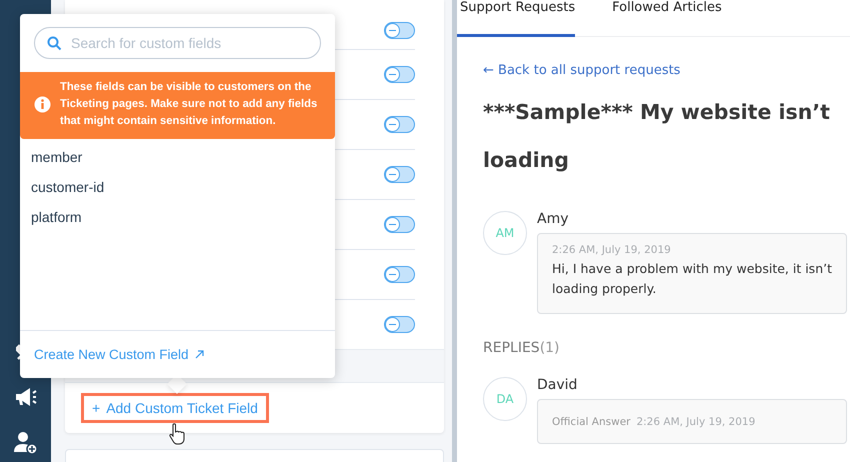 The image size is (850, 462). What do you see at coordinates (25, 397) in the screenshot?
I see `megaphone-icon` at bounding box center [25, 397].